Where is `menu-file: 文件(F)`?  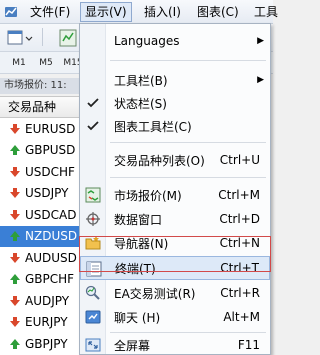 menu-file: 文件(F) is located at coordinates (50, 12).